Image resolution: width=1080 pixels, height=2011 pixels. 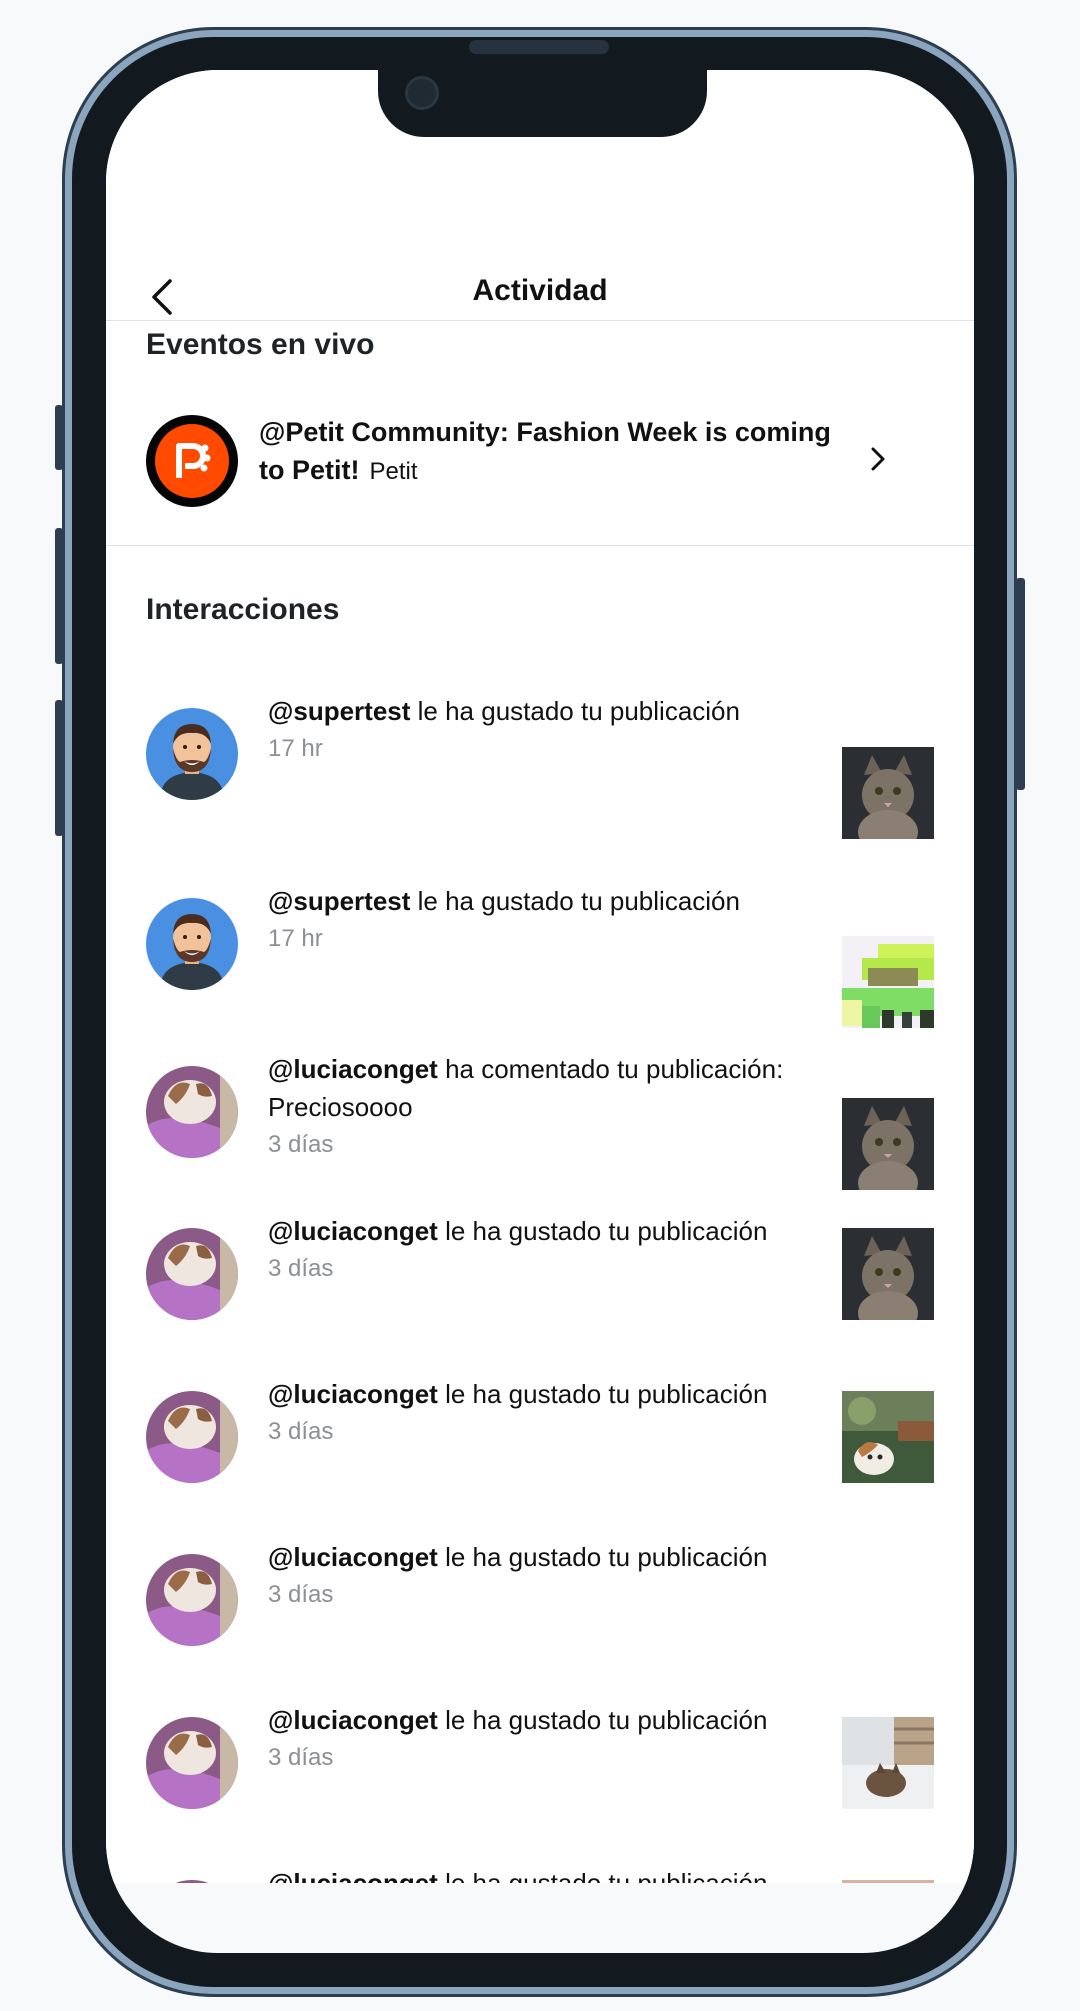 I want to click on page-title: Actividad, so click(x=540, y=290).